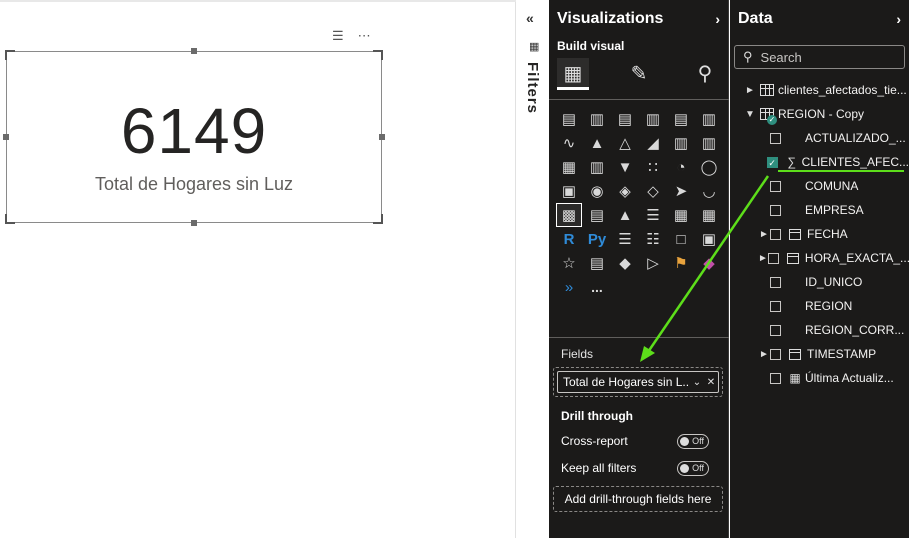 Image resolution: width=909 pixels, height=538 pixels. Describe the element at coordinates (625, 191) in the screenshot. I see `filled-map-icon: ◈` at that location.